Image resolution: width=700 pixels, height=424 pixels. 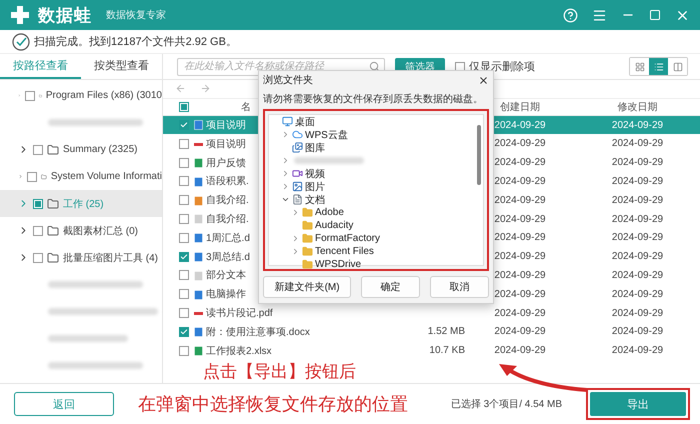 I want to click on selection-summary: 已选择 3个项目/ 4.54 MB, so click(x=506, y=404).